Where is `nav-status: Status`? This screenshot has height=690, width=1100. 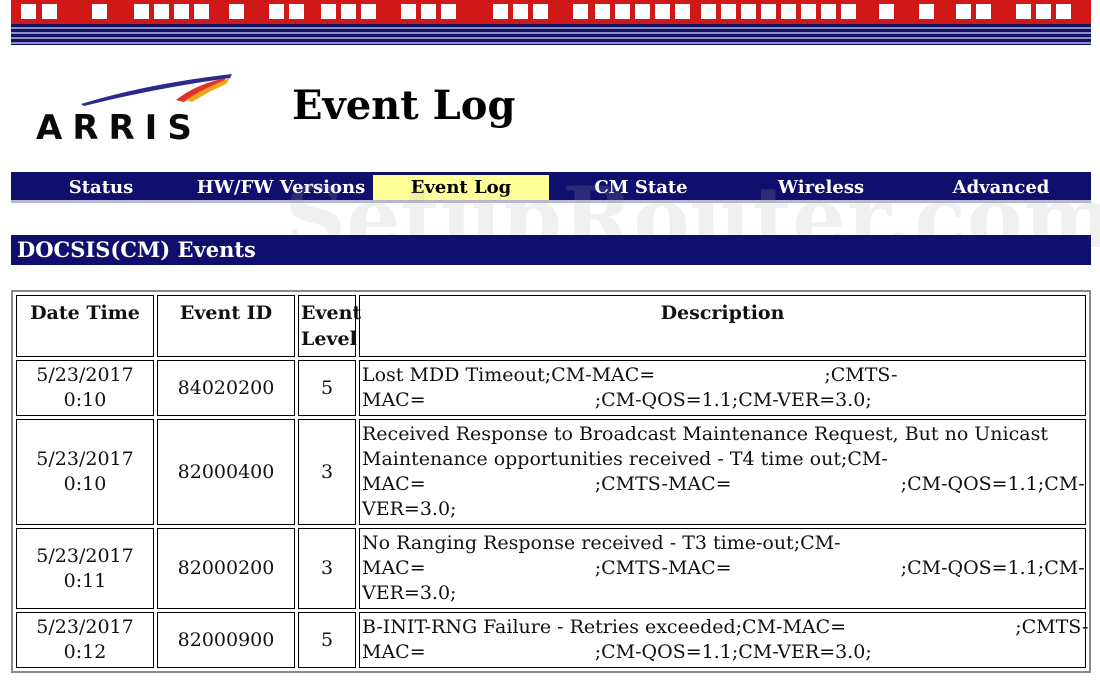 nav-status: Status is located at coordinates (101, 187).